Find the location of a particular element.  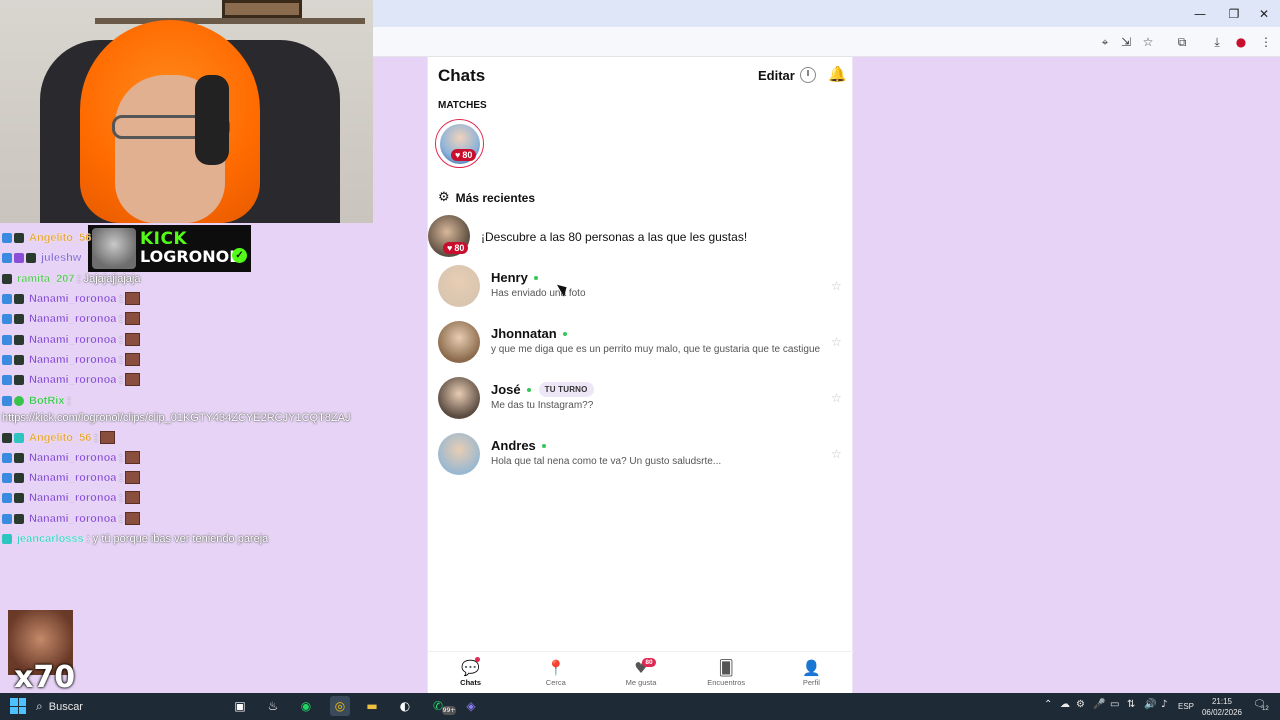

heart-icon: ♥ is located at coordinates (458, 155).